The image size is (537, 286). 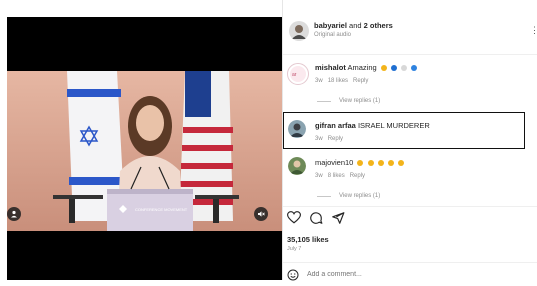 What do you see at coordinates (362, 67) in the screenshot?
I see `comment-text: Amazing` at bounding box center [362, 67].